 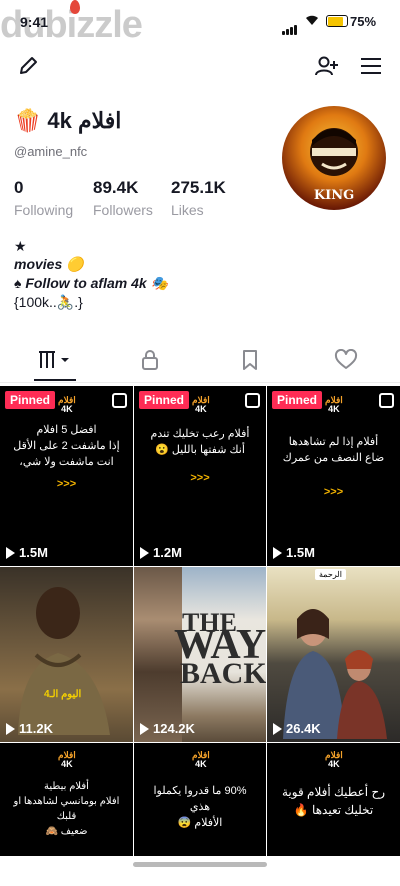 What do you see at coordinates (84, 120) in the screenshot?
I see `profile-name-text: افلام 4k` at bounding box center [84, 120].